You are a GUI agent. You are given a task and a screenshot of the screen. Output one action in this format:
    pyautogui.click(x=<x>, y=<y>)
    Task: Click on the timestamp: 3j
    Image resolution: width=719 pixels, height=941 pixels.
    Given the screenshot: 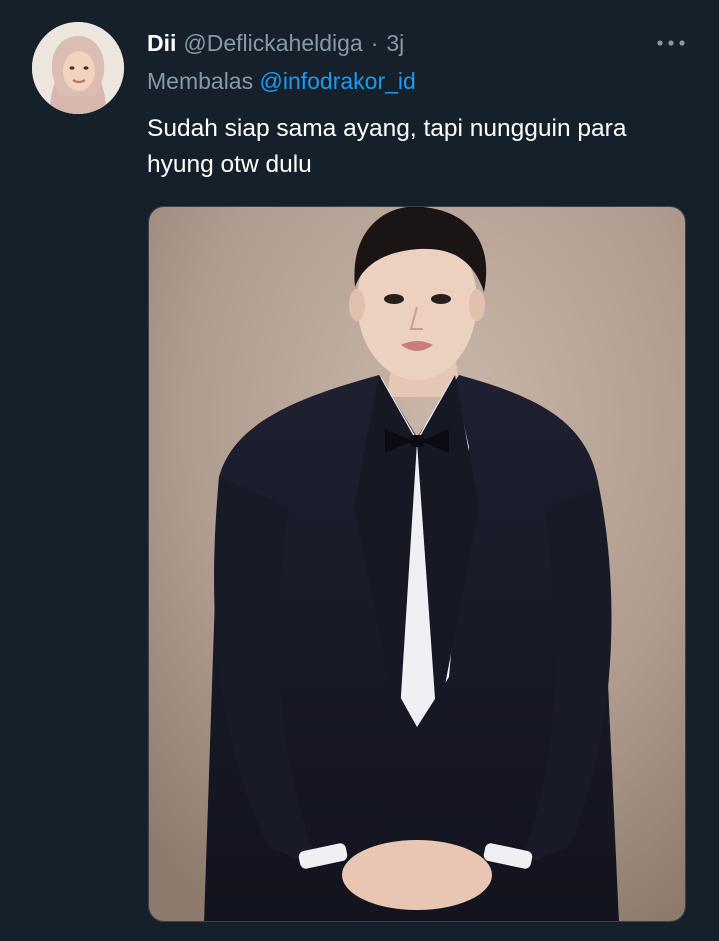 What is the action you would take?
    pyautogui.click(x=395, y=43)
    